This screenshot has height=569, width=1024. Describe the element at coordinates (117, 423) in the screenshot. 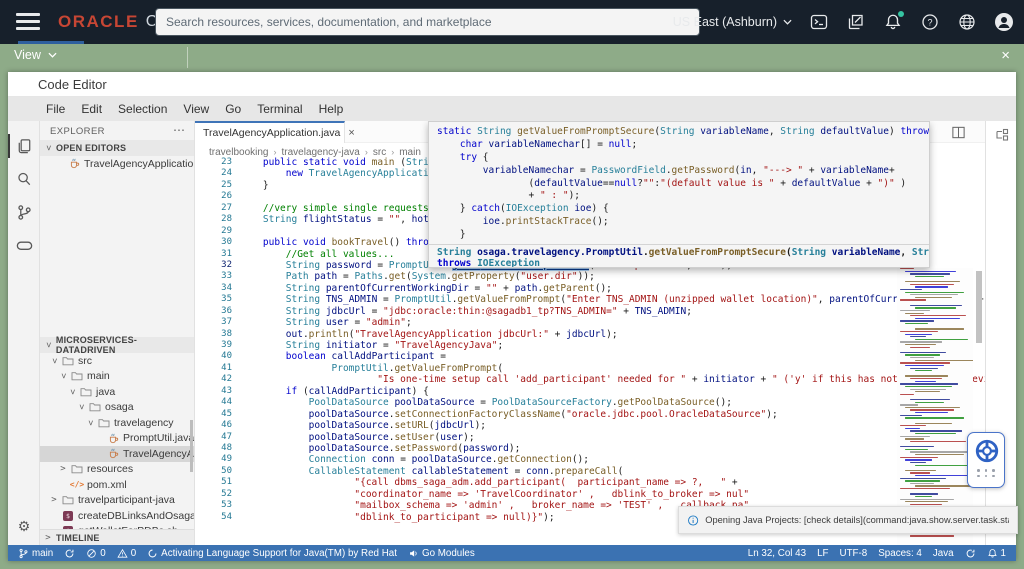

I see `tree-item-travelagency: > travelagency` at that location.